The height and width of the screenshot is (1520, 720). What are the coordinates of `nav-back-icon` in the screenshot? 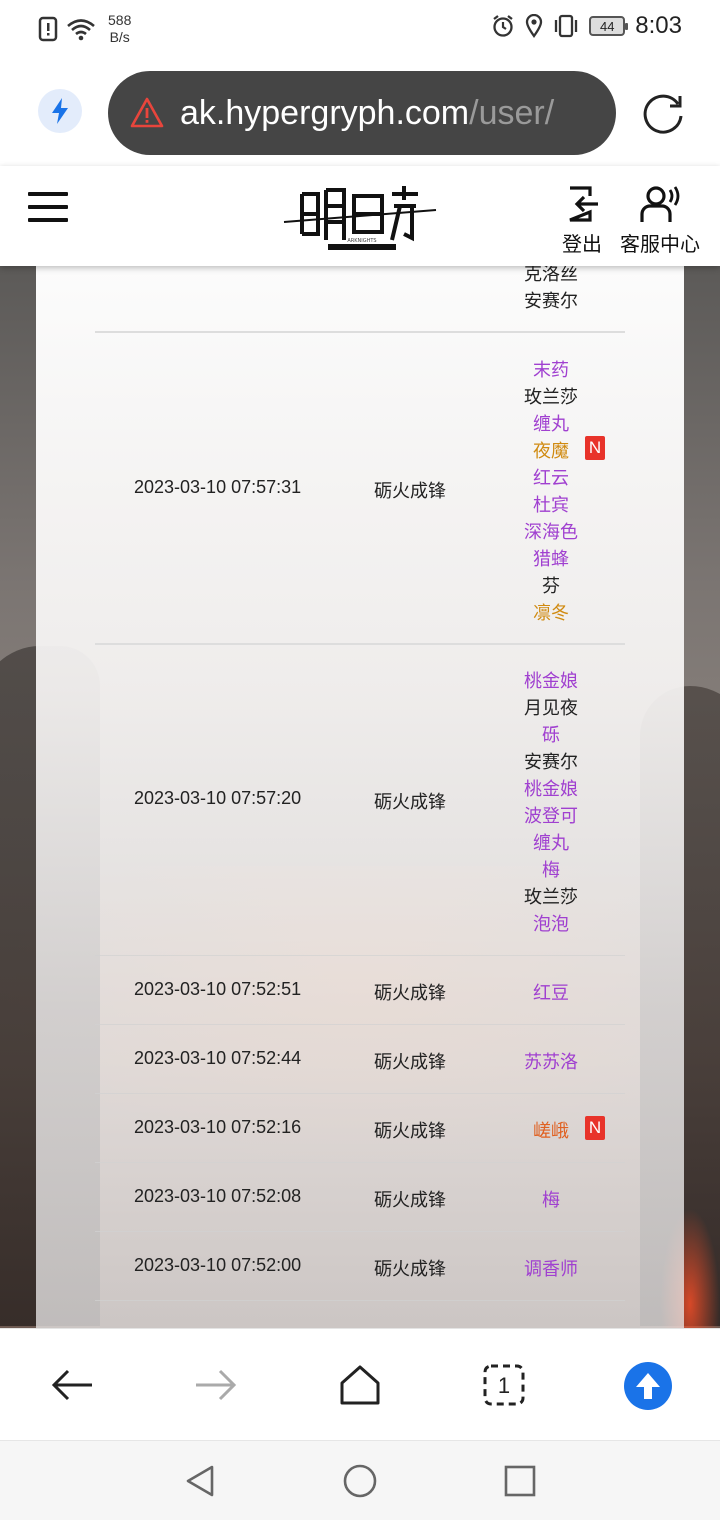 It's located at (200, 1481).